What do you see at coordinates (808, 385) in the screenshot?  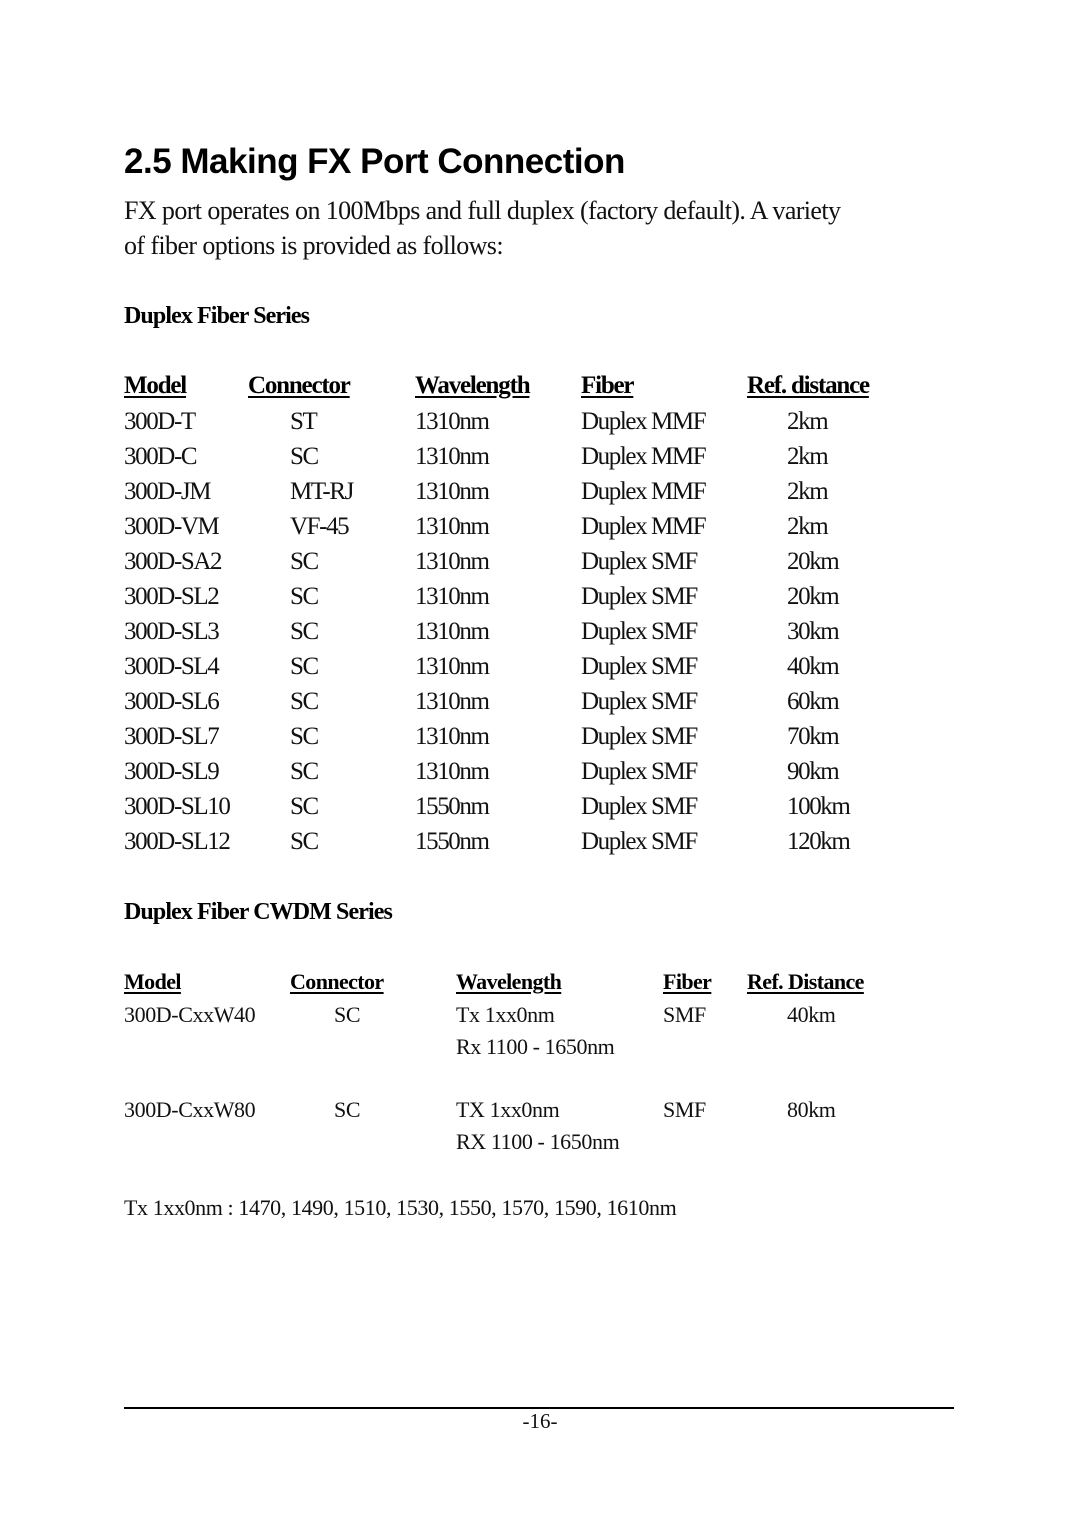 I see `header-ref-distance: Ref. distance` at bounding box center [808, 385].